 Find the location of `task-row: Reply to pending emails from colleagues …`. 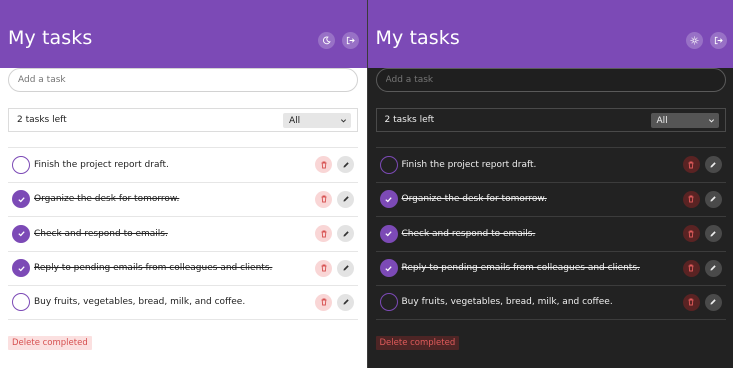

task-row: Reply to pending emails from colleagues … is located at coordinates (183, 268).